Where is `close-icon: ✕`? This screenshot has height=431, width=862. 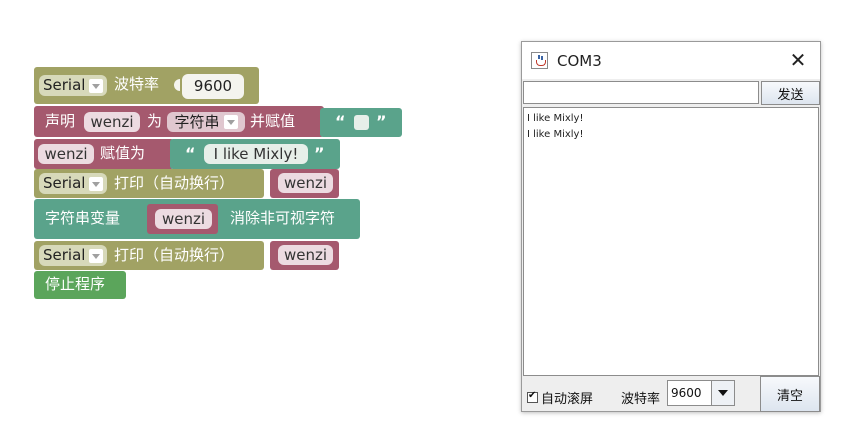
close-icon: ✕ is located at coordinates (798, 60).